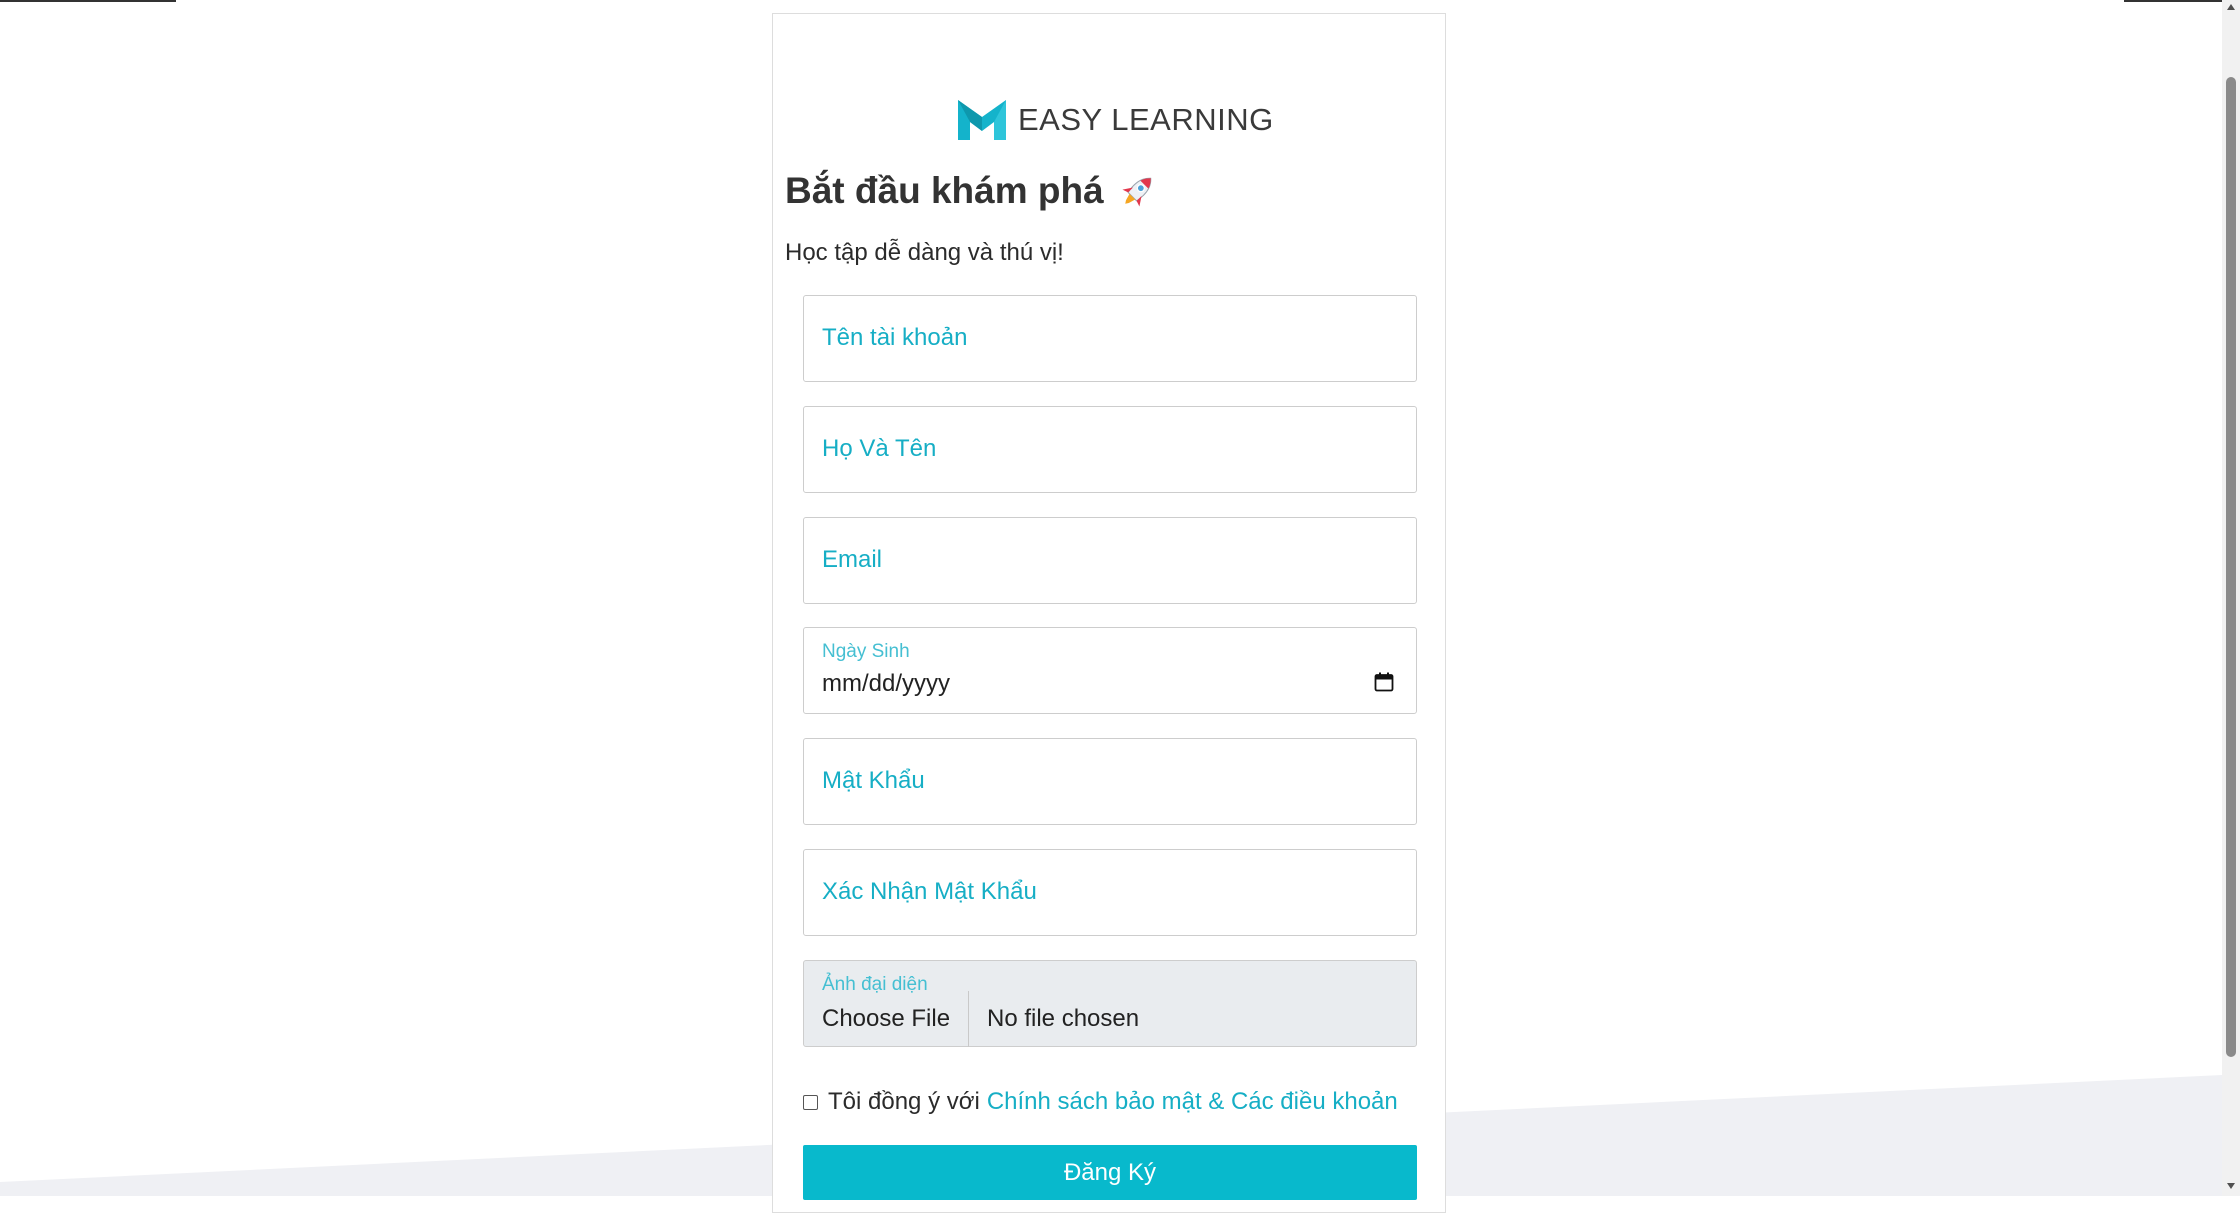 This screenshot has width=2240, height=1213. Describe the element at coordinates (866, 651) in the screenshot. I see `birthday-label: Ngày Sinh` at that location.